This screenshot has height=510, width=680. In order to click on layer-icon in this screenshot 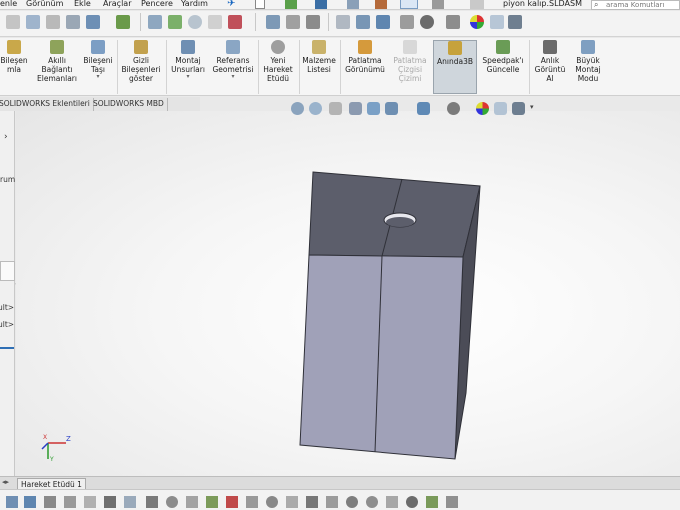, I will do `click(343, 22)`.